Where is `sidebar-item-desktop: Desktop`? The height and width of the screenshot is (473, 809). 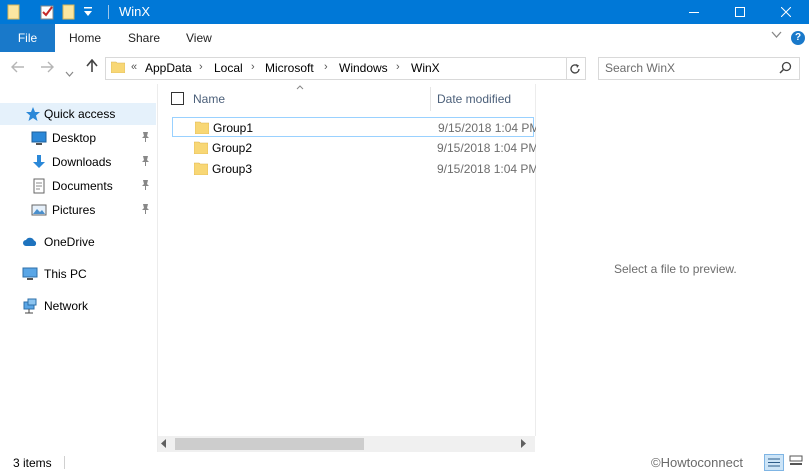
sidebar-item-desktop: Desktop is located at coordinates (78, 138).